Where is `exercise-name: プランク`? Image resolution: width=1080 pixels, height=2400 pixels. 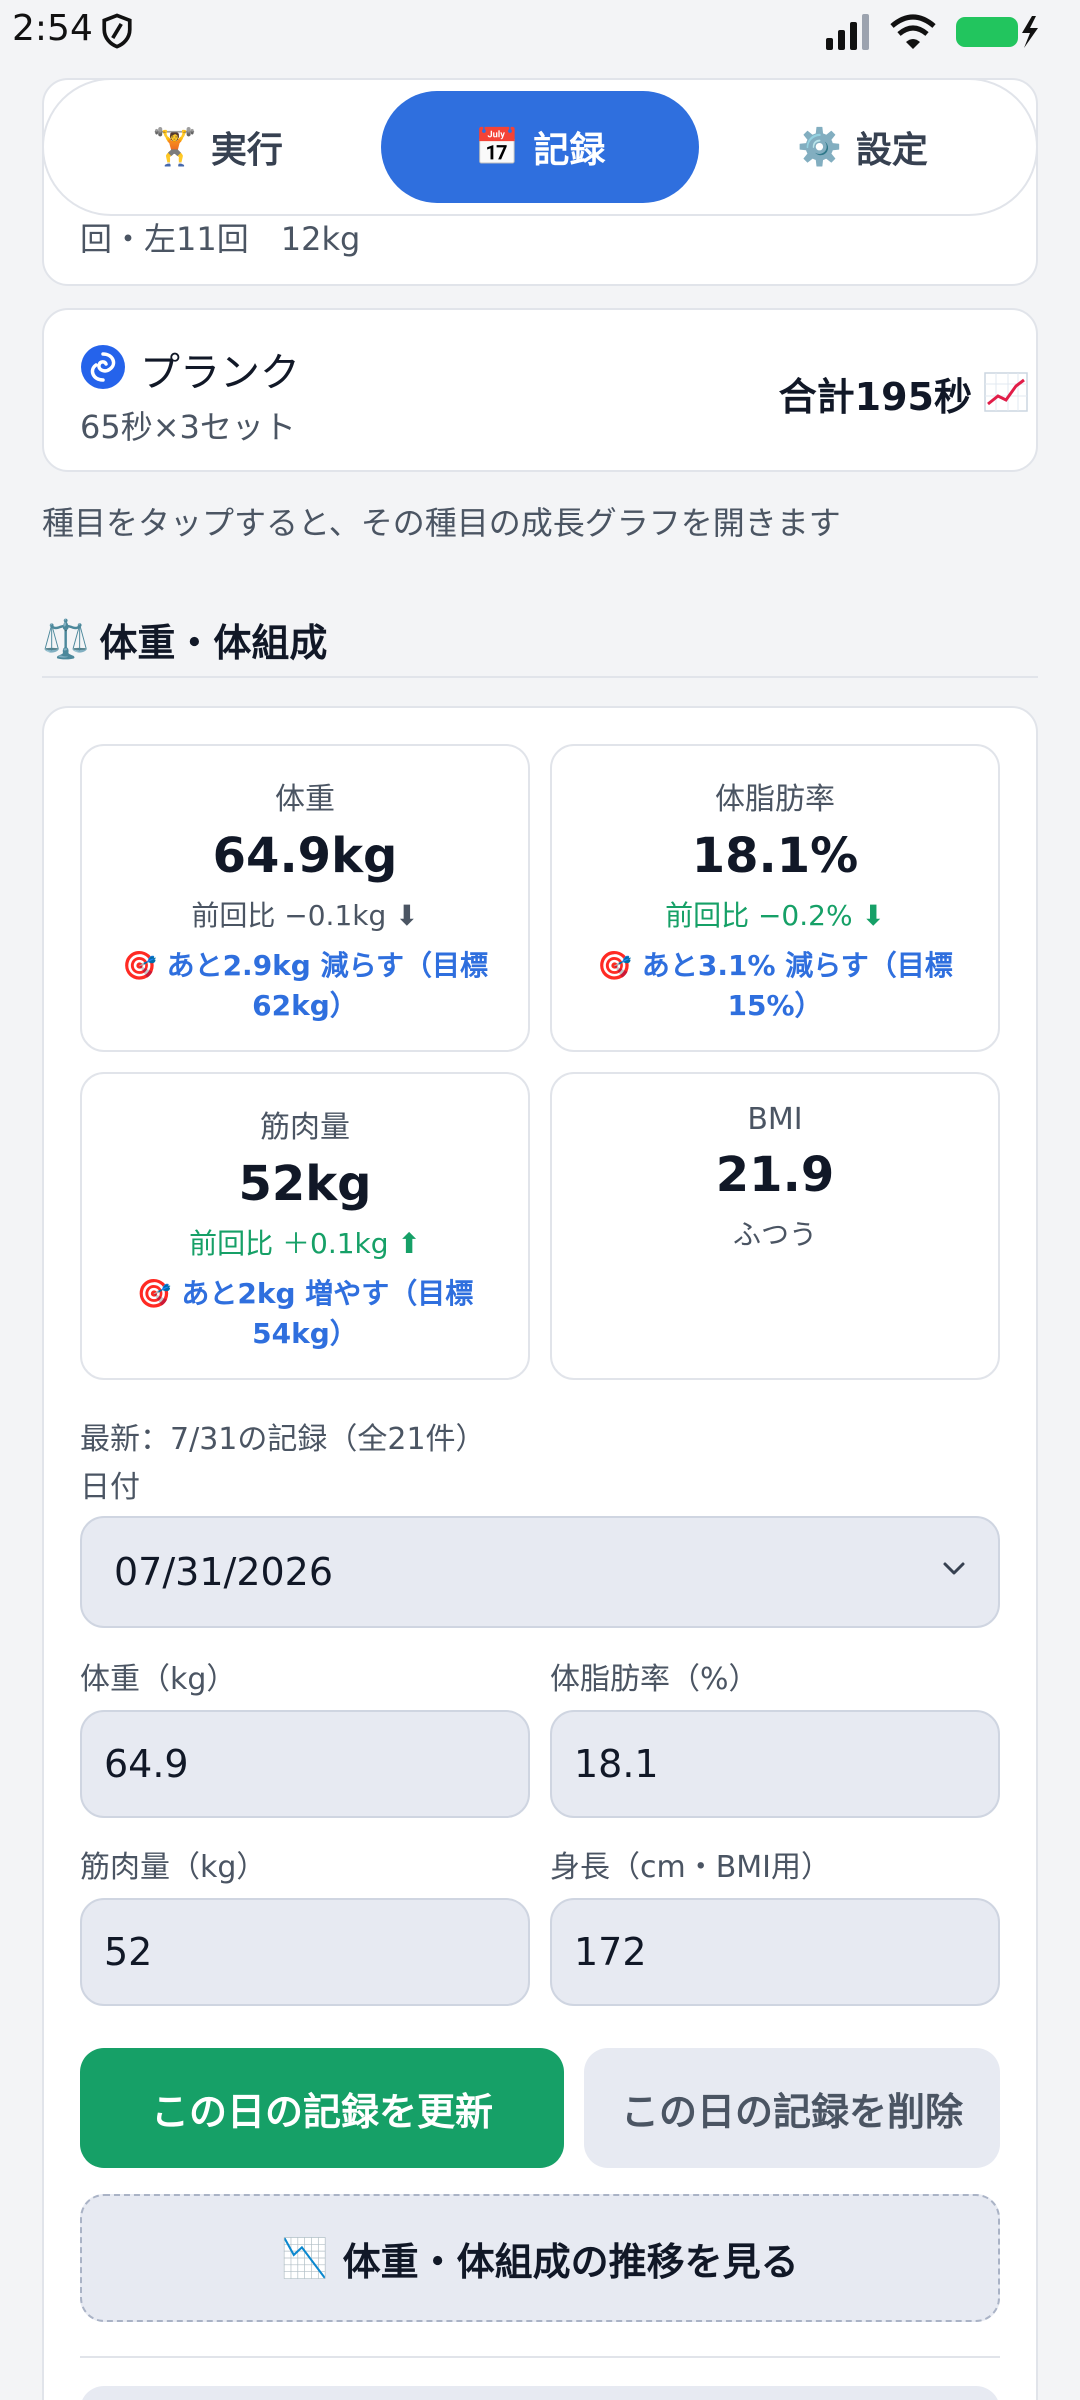 exercise-name: プランク is located at coordinates (220, 373).